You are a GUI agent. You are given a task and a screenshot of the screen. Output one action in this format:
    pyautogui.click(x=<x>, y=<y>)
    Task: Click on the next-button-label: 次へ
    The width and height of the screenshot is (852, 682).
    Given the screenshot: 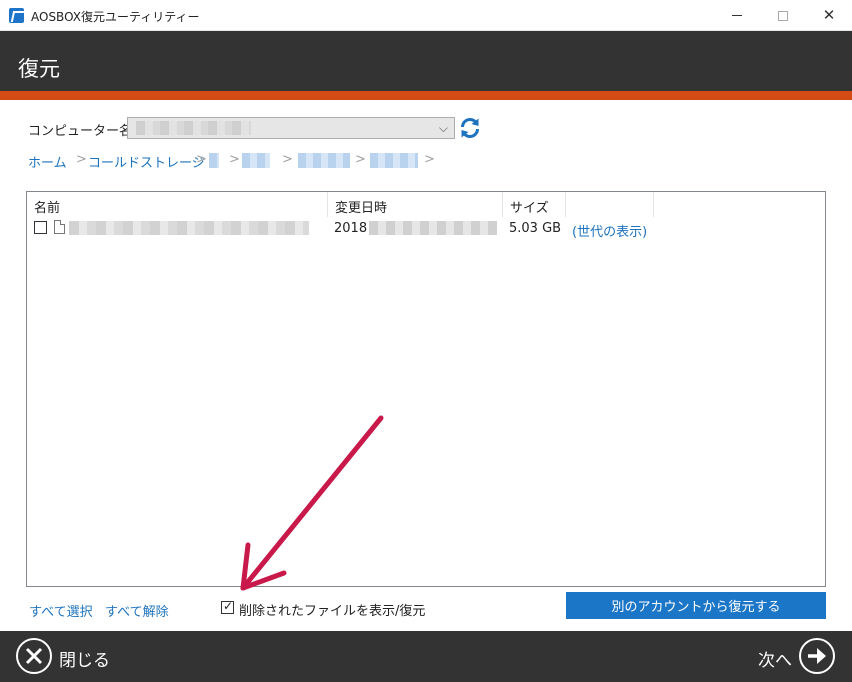 What is the action you would take?
    pyautogui.click(x=775, y=658)
    